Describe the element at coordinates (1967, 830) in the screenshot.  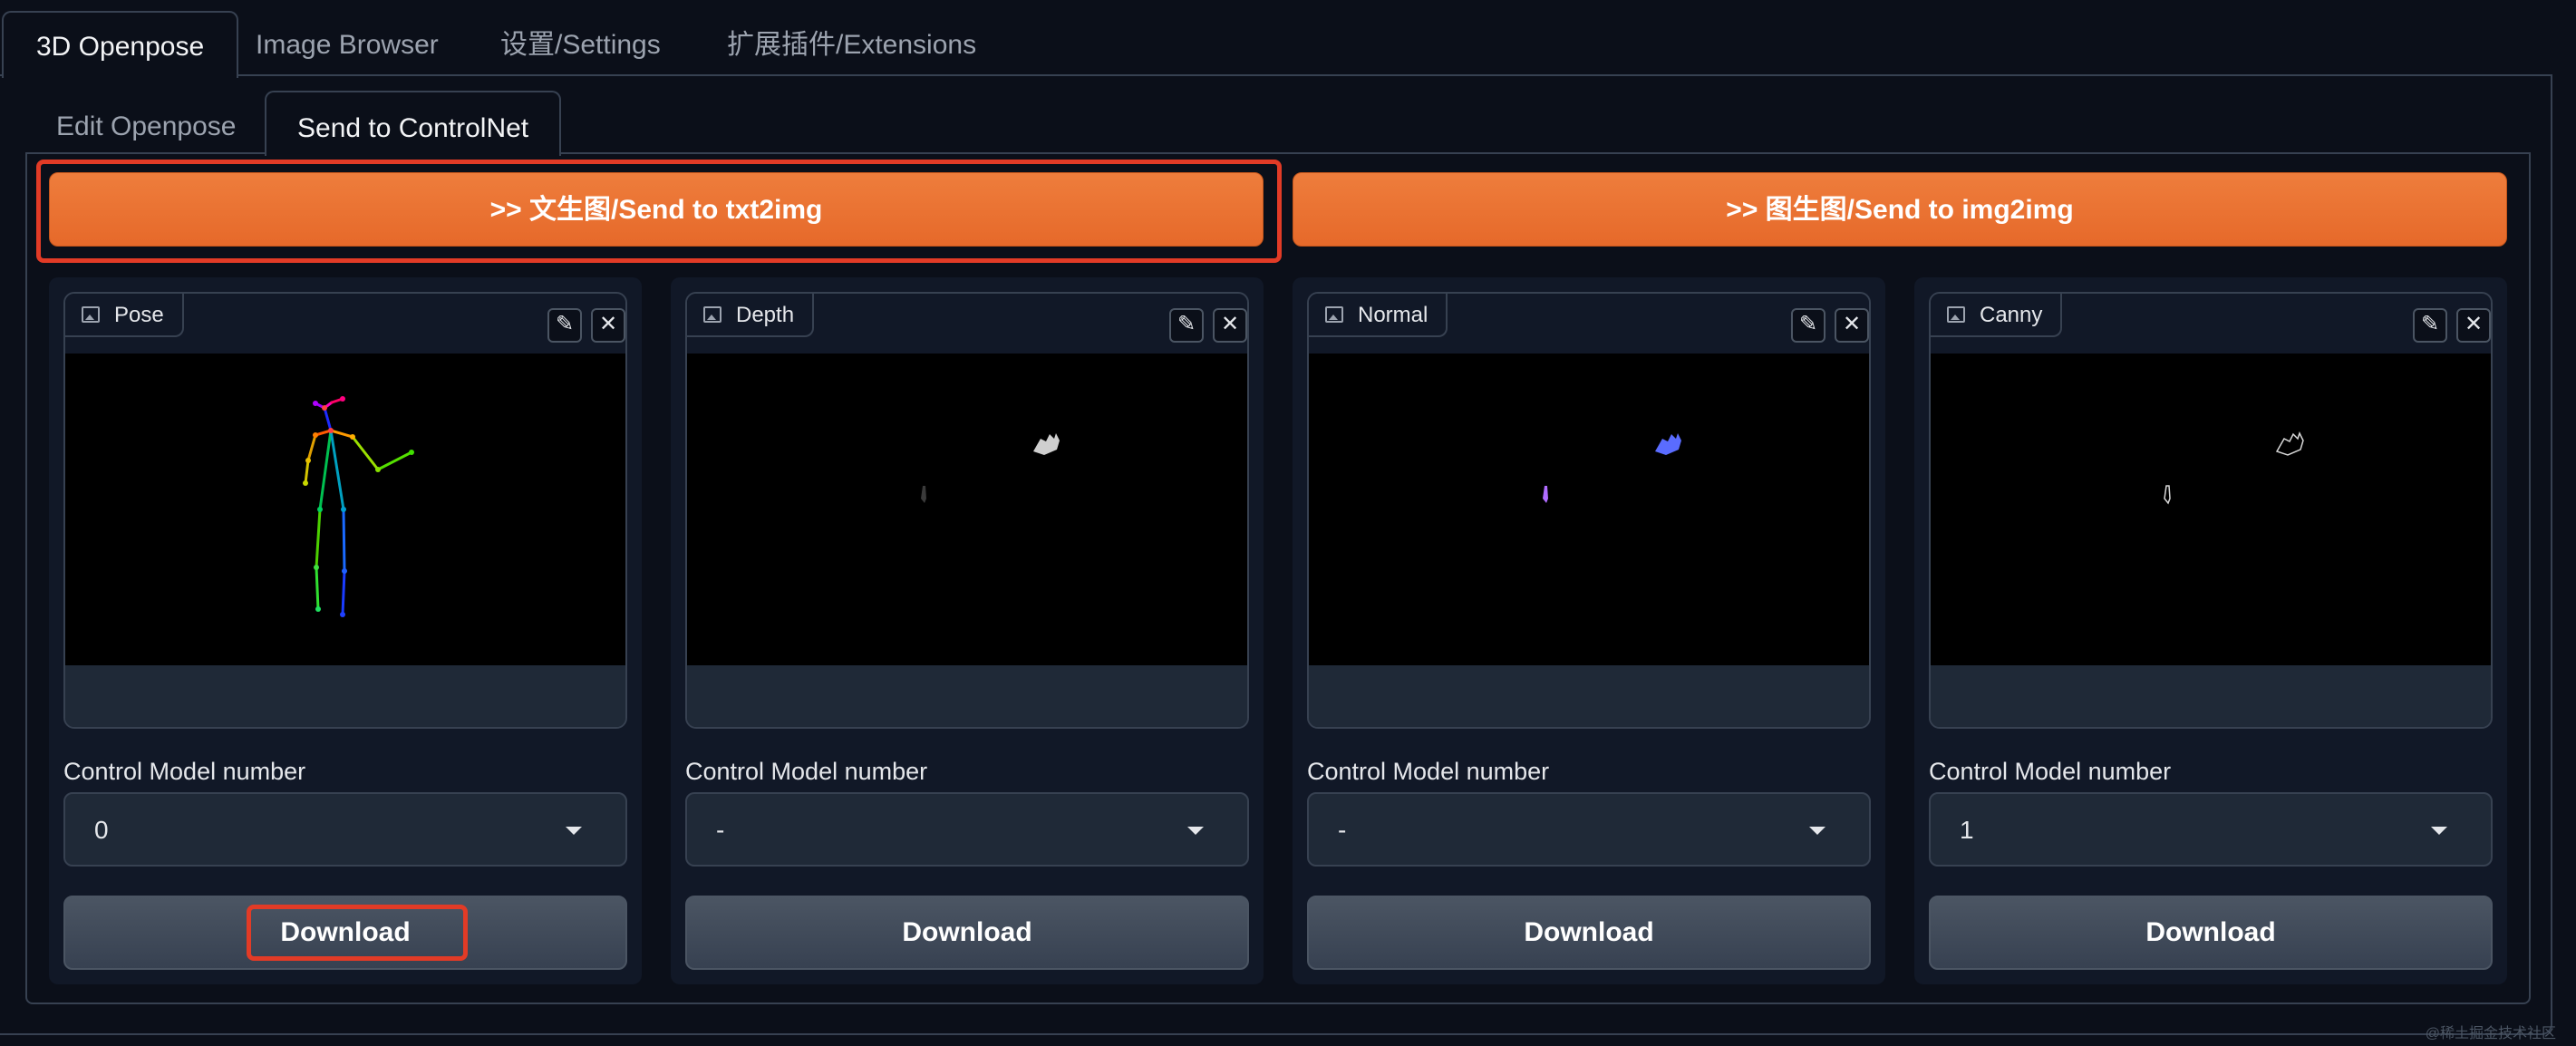
I see `control-model-value: 1` at that location.